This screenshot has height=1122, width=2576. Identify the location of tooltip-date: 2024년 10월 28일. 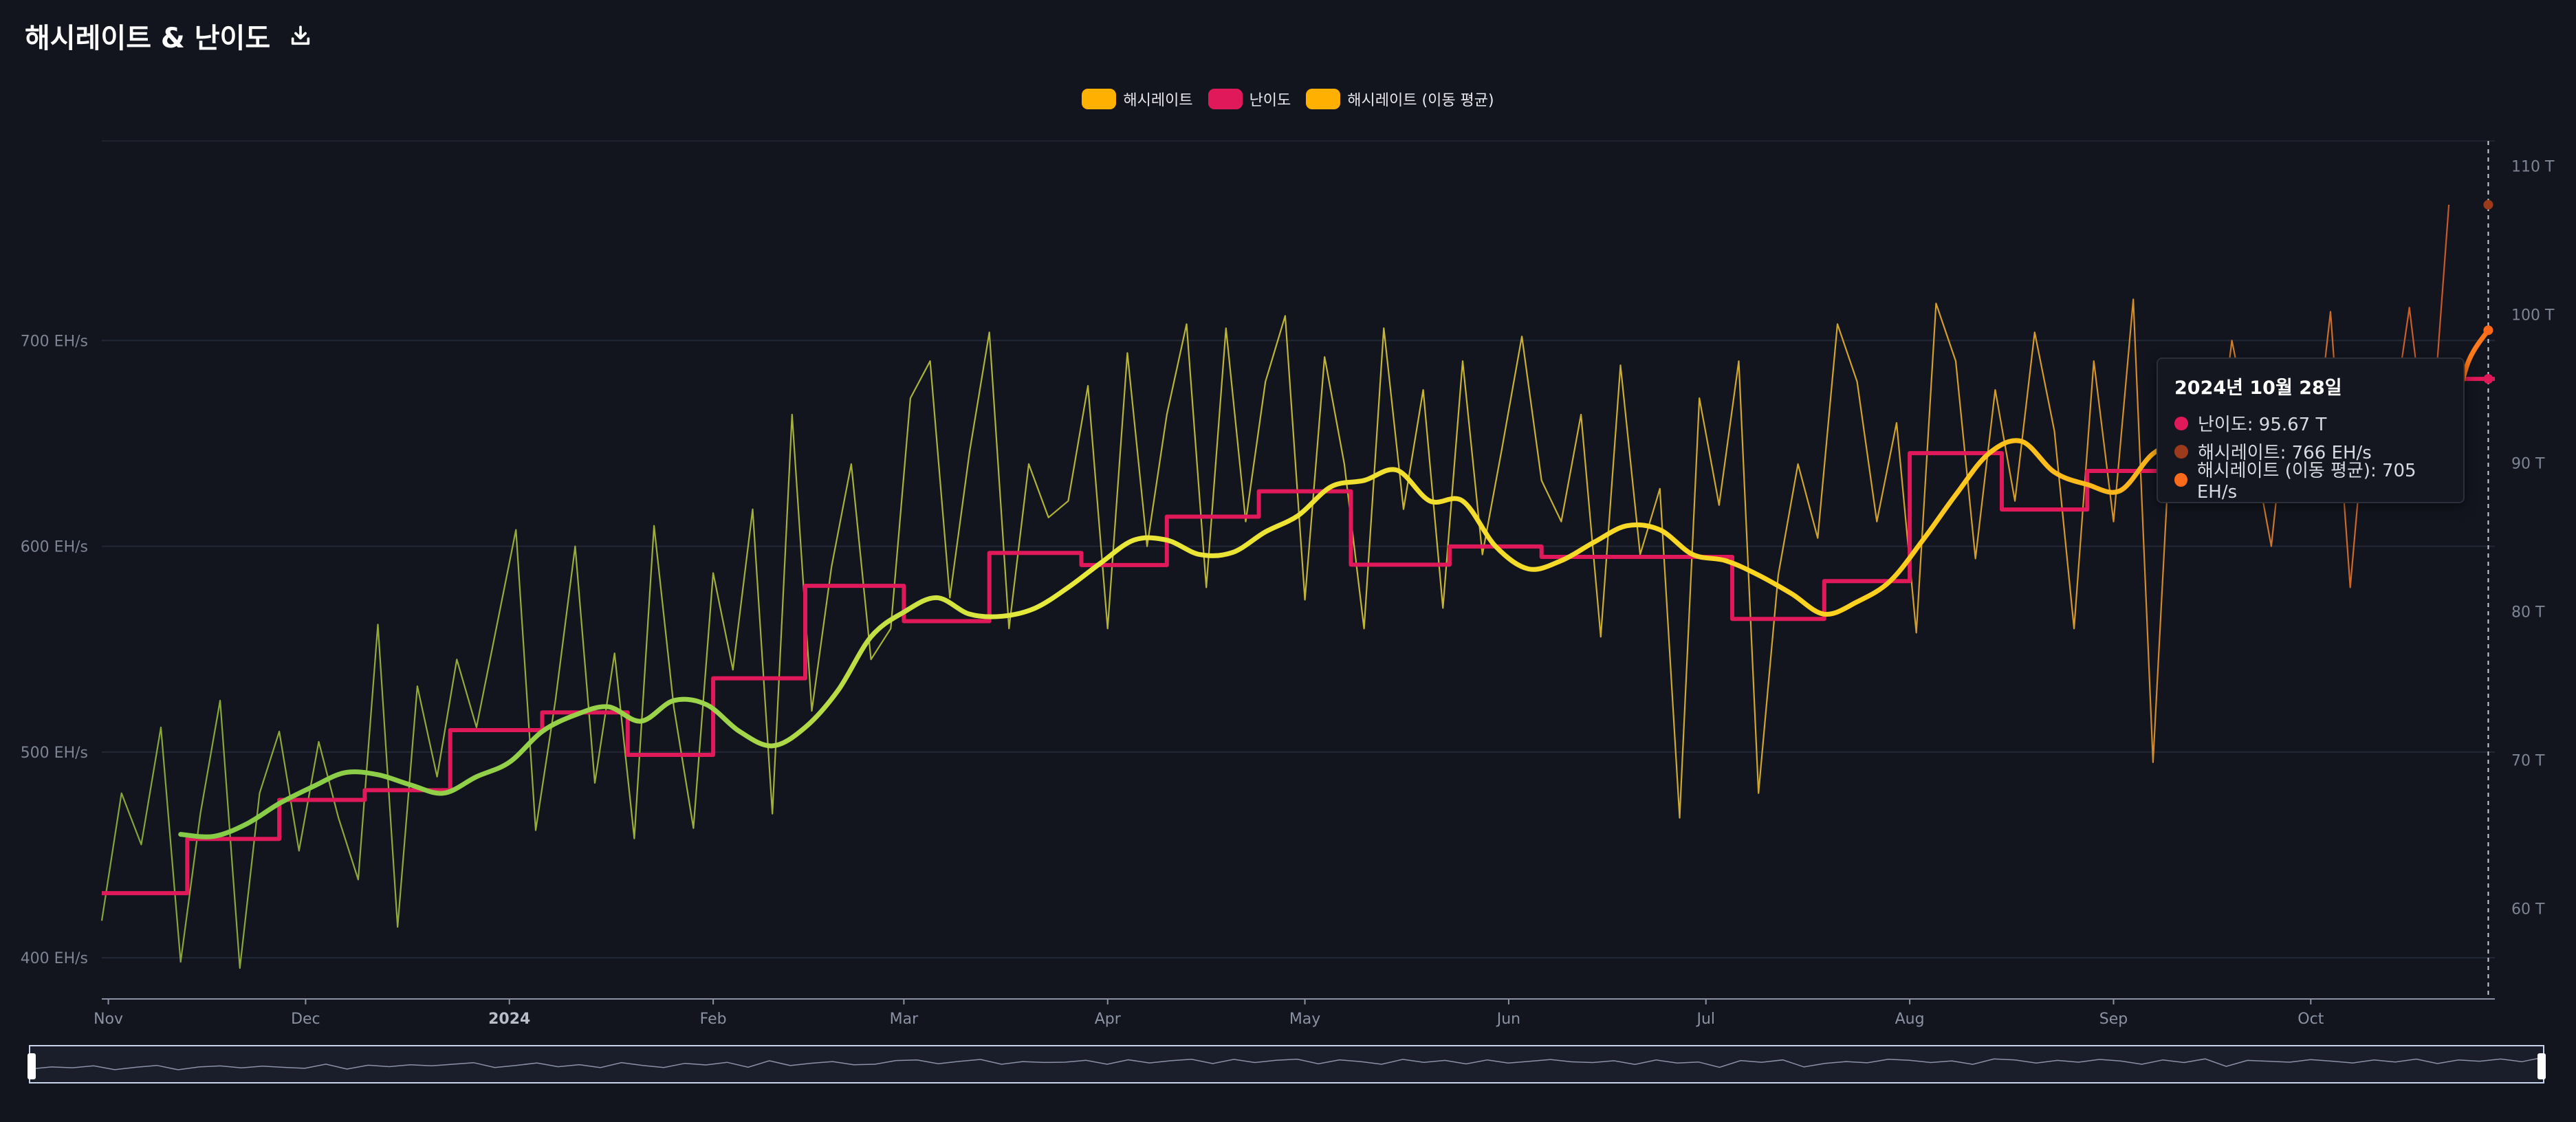
(2258, 388).